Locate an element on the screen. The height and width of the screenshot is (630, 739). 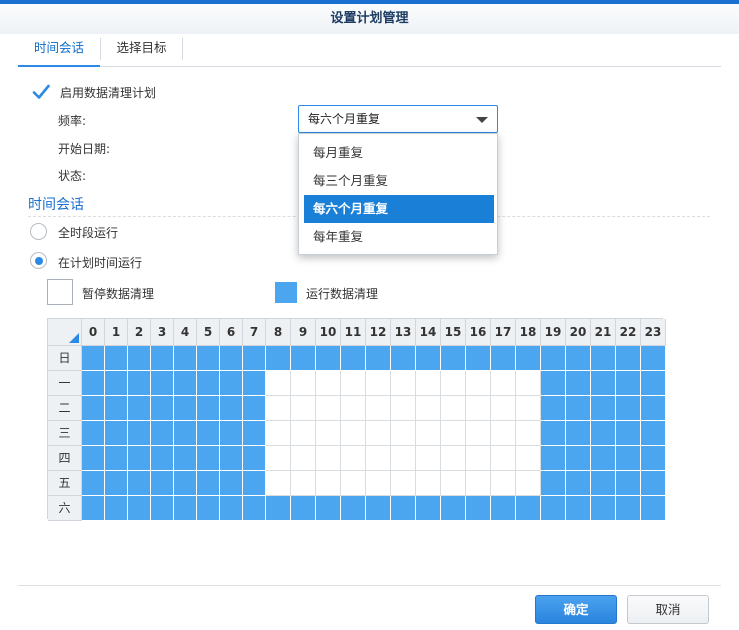
day-header: 六 is located at coordinates (65, 508).